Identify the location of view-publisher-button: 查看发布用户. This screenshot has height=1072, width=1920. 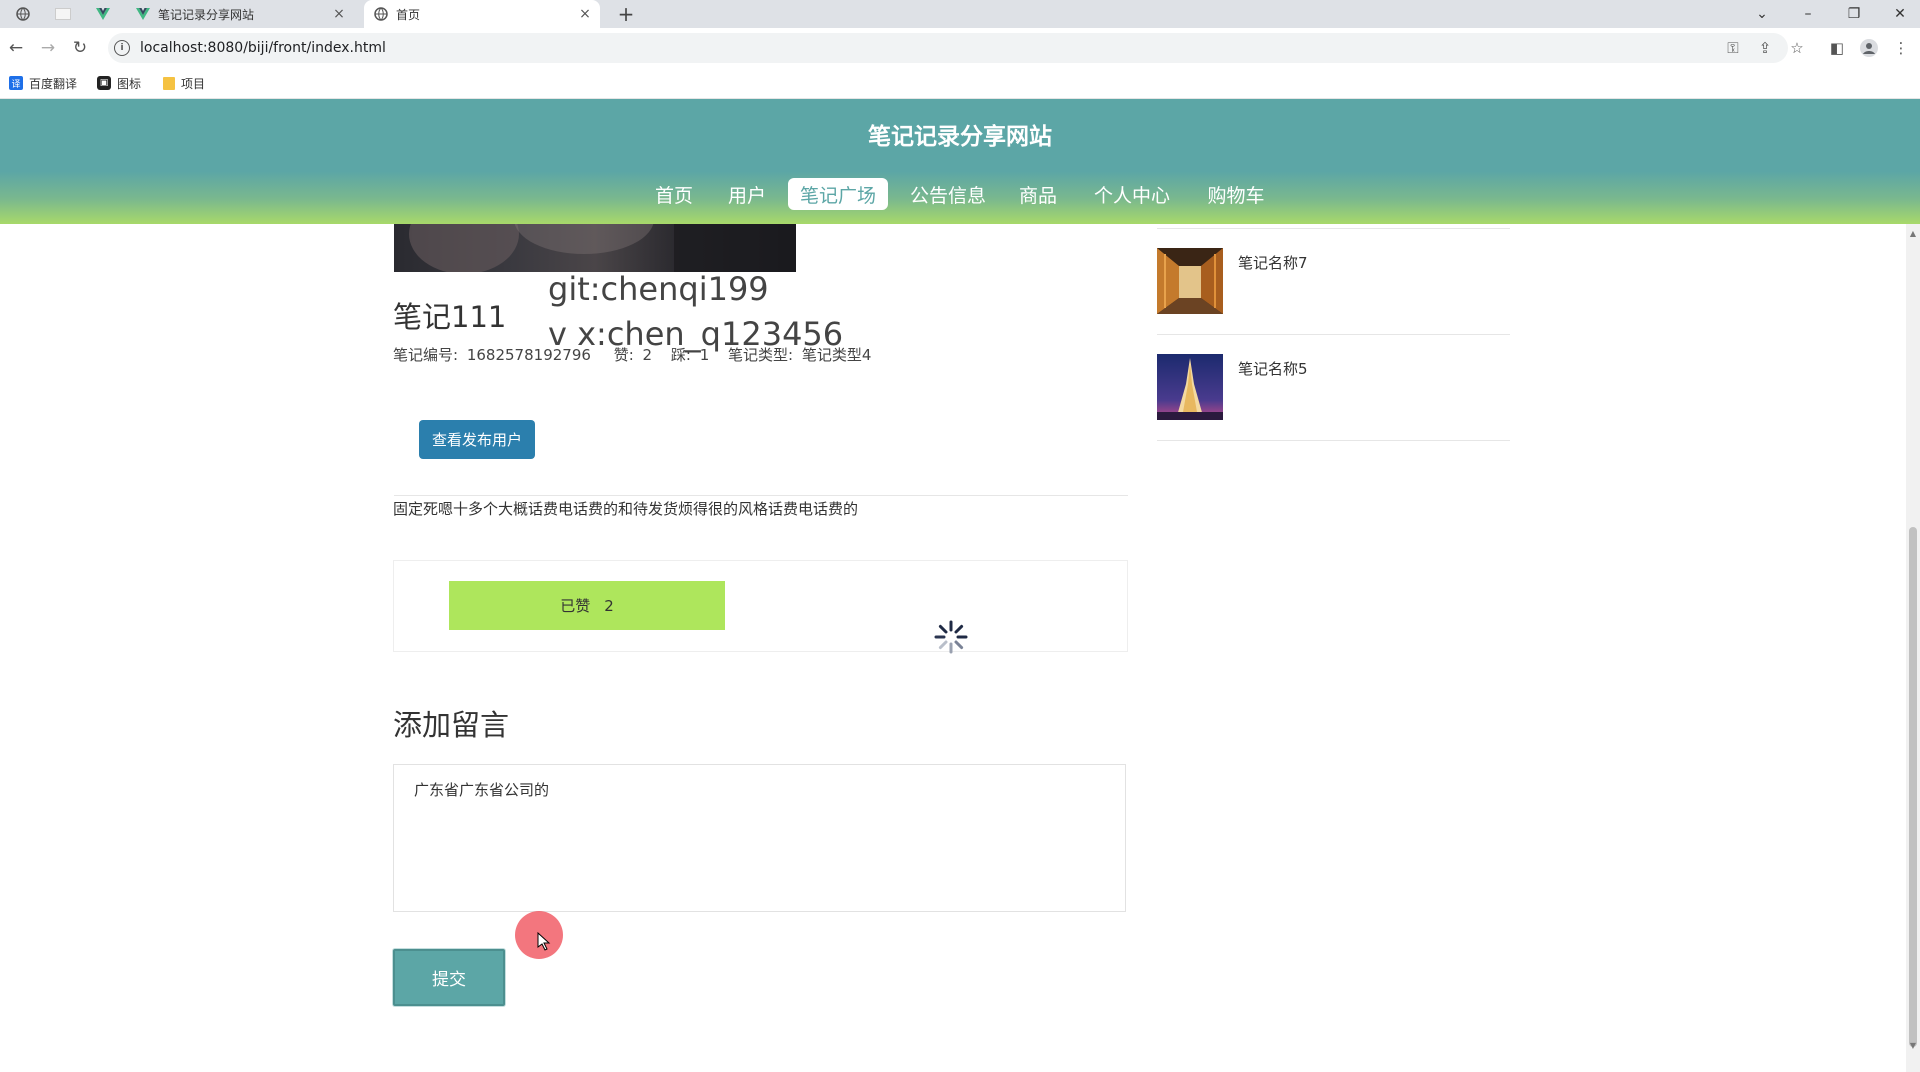
(477, 439).